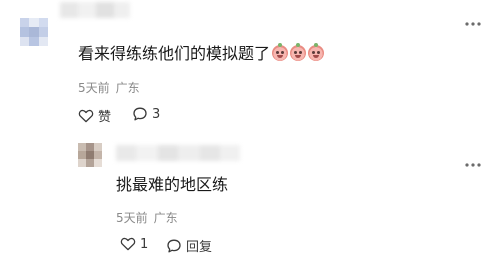 This screenshot has height=263, width=504. I want to click on reply-button: 回复, so click(189, 245).